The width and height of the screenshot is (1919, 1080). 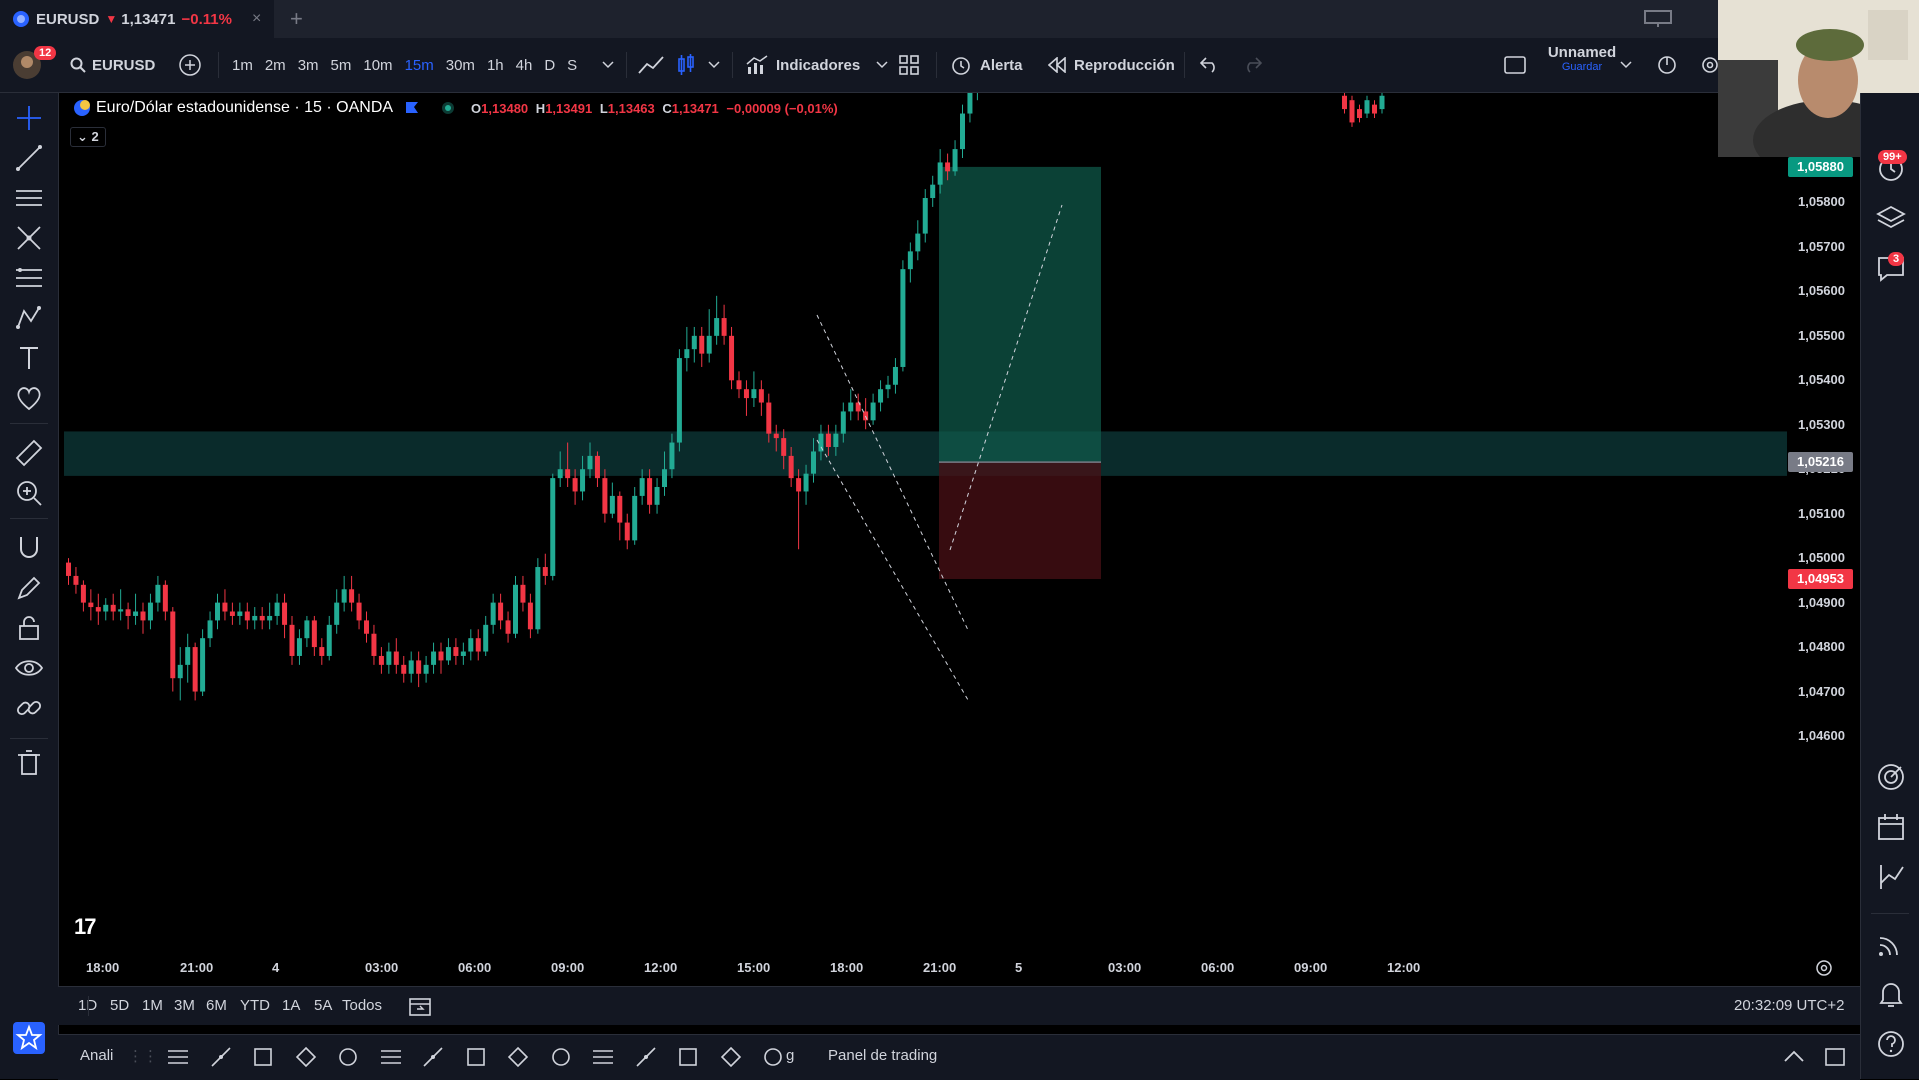 I want to click on timeframe-15m: 15m, so click(x=419, y=65).